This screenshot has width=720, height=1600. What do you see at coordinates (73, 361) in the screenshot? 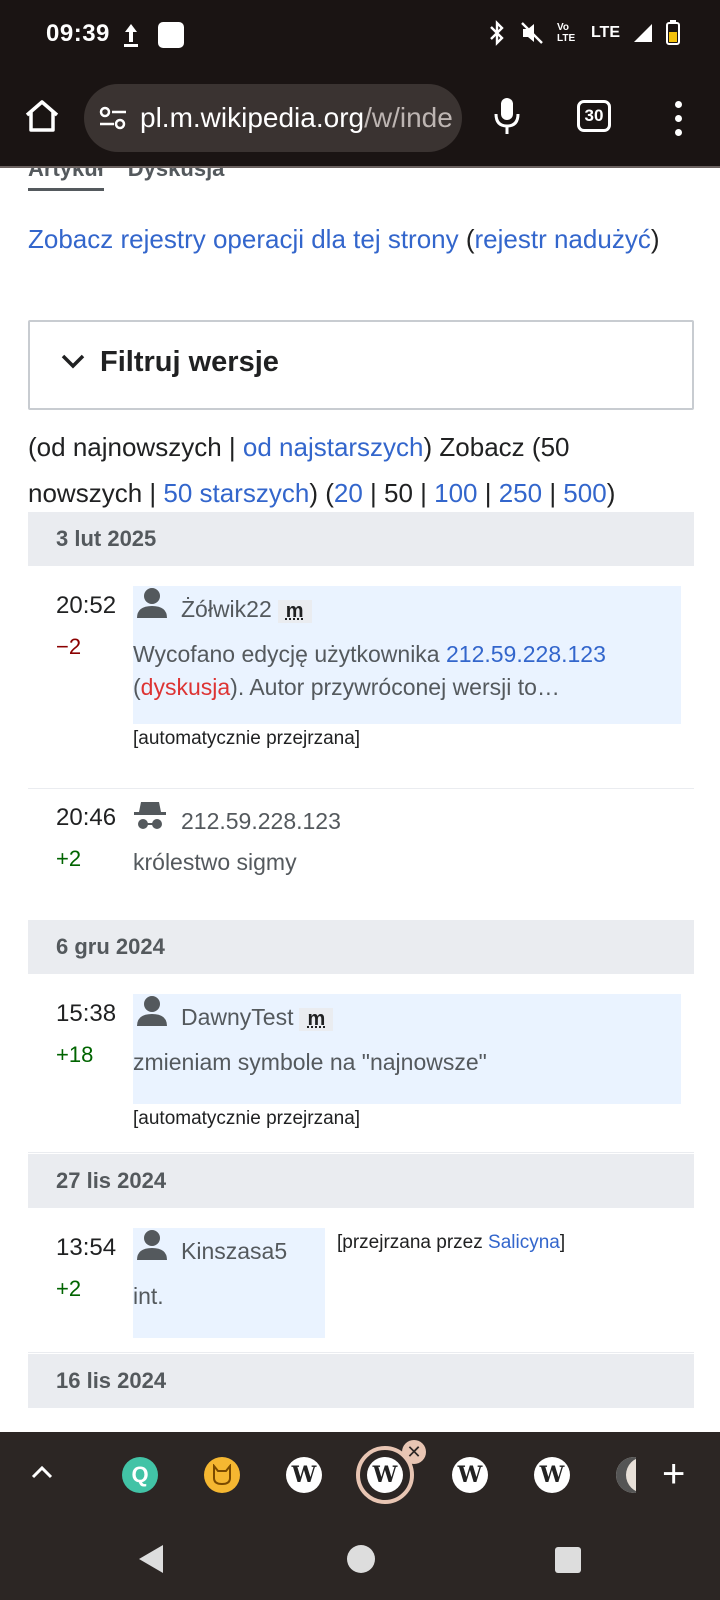
I see `chevron-down-icon` at bounding box center [73, 361].